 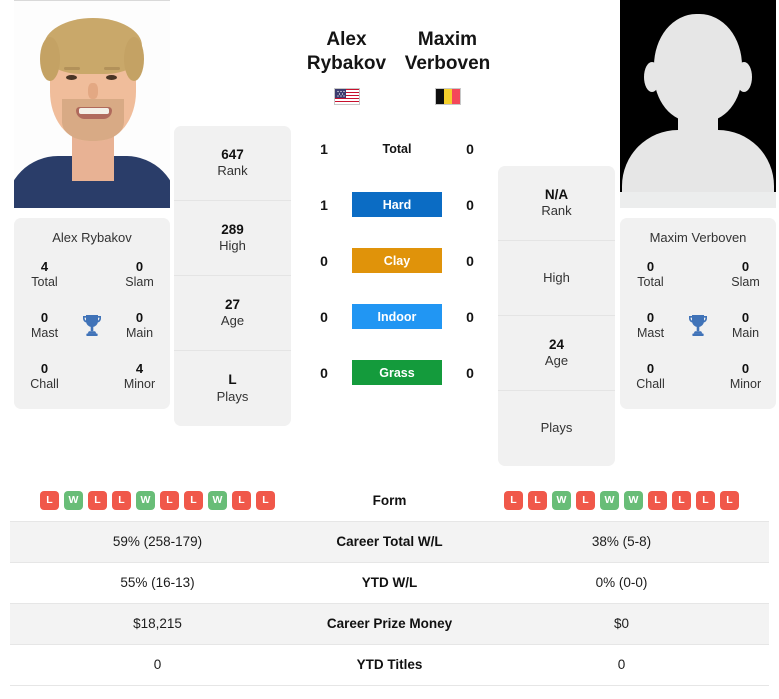 I want to click on table-row-form: LWLLWLLWLL Form LLWLWWLLLL, so click(x=389, y=500).